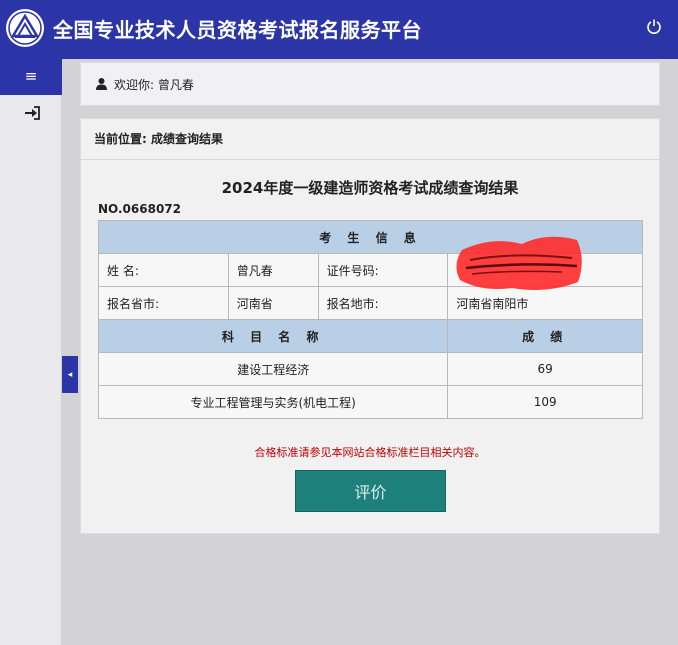 The height and width of the screenshot is (645, 678). Describe the element at coordinates (370, 84) in the screenshot. I see `welcome-bar: 欢迎你: 曾凡春` at that location.